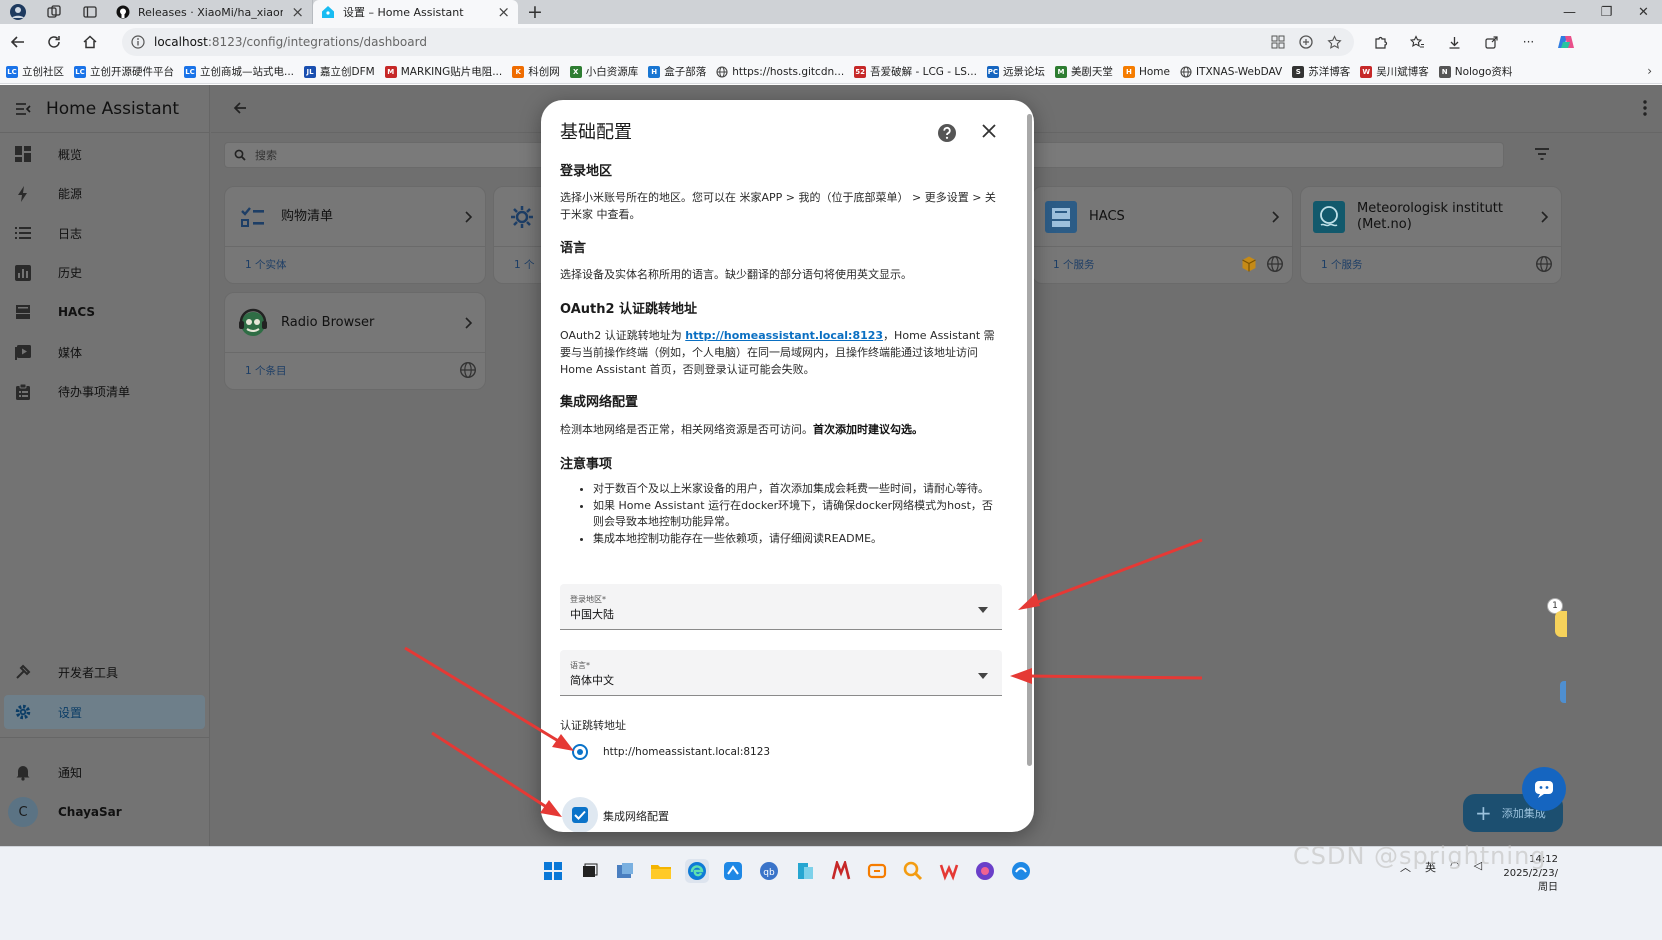 The width and height of the screenshot is (1662, 940). Describe the element at coordinates (913, 871) in the screenshot. I see `taskbar-app-search` at that location.